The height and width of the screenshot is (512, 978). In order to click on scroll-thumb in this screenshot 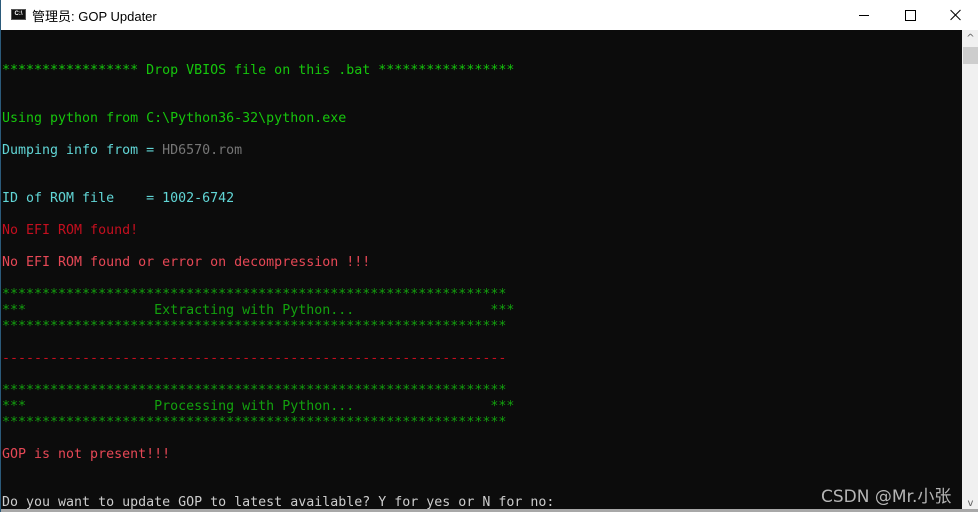, I will do `click(970, 55)`.